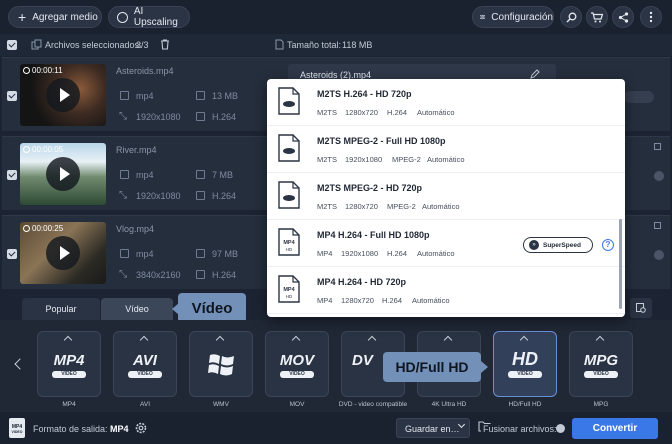 Image resolution: width=672 pixels, height=444 pixels. What do you see at coordinates (535, 74) in the screenshot?
I see `edit-pencil-icon` at bounding box center [535, 74].